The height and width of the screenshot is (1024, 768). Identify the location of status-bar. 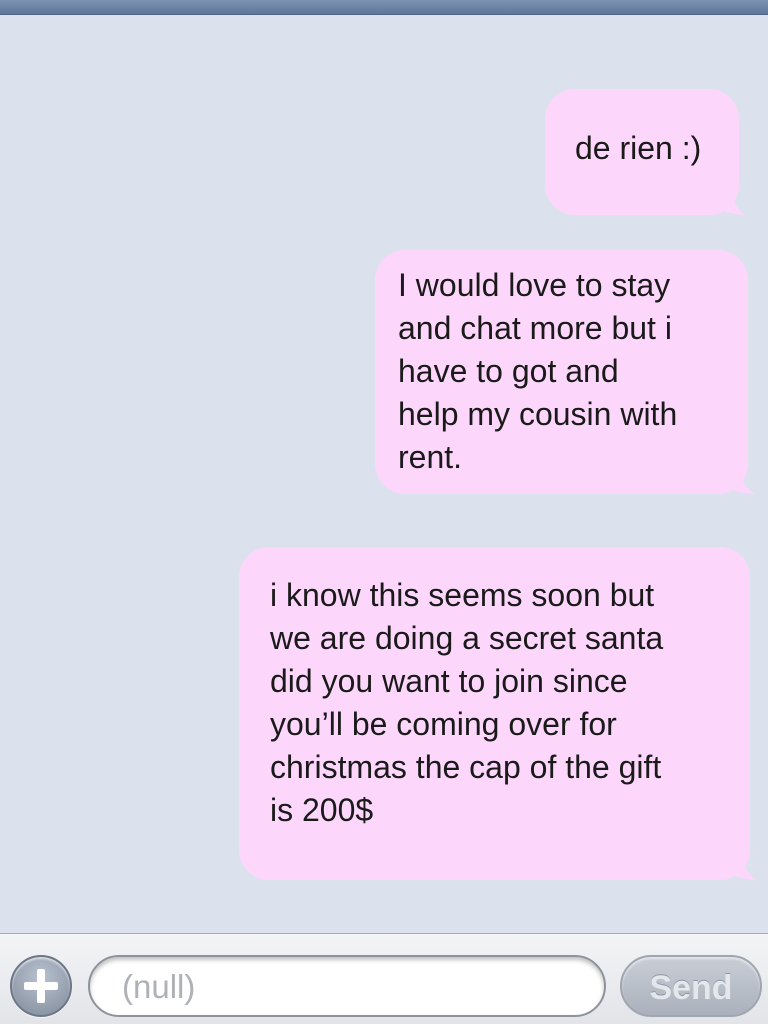
(384, 7).